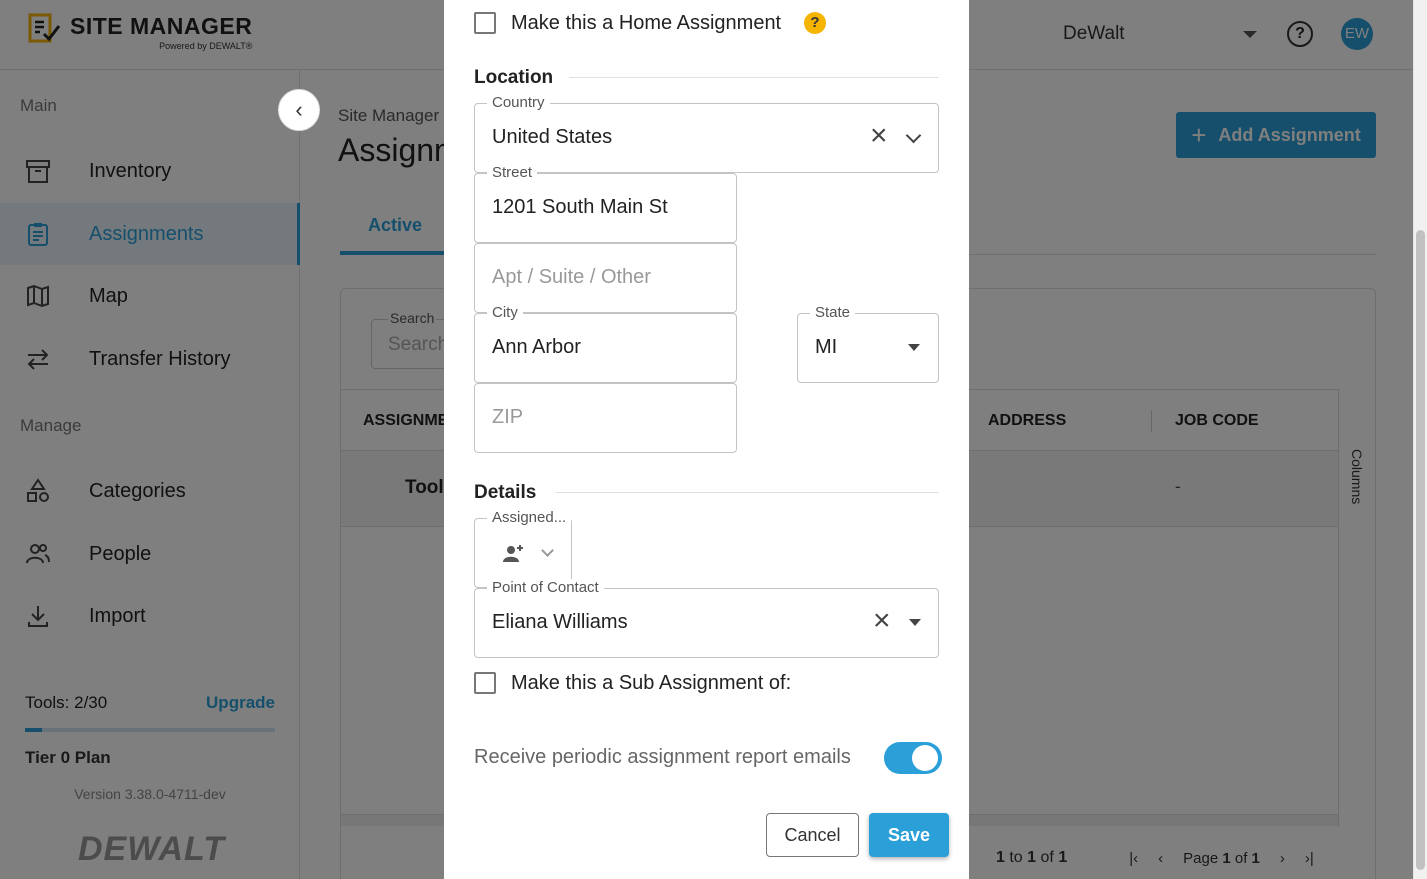 This screenshot has height=879, width=1427. Describe the element at coordinates (605, 343) in the screenshot. I see `city-field: City Ann Arbor` at that location.